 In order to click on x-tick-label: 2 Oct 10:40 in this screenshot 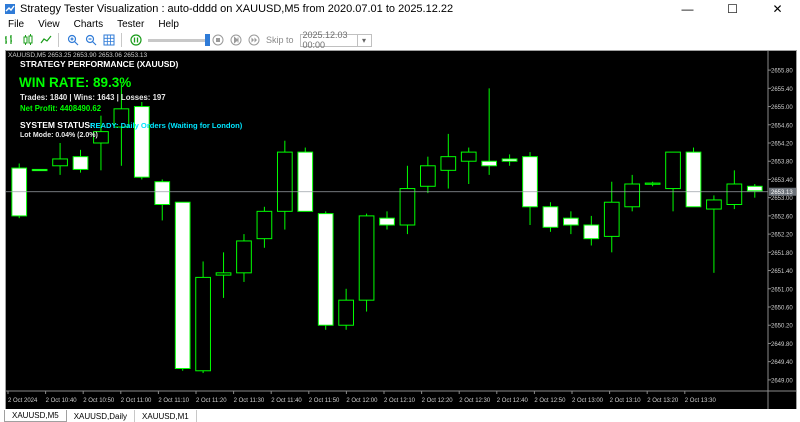, I will do `click(62, 401)`.